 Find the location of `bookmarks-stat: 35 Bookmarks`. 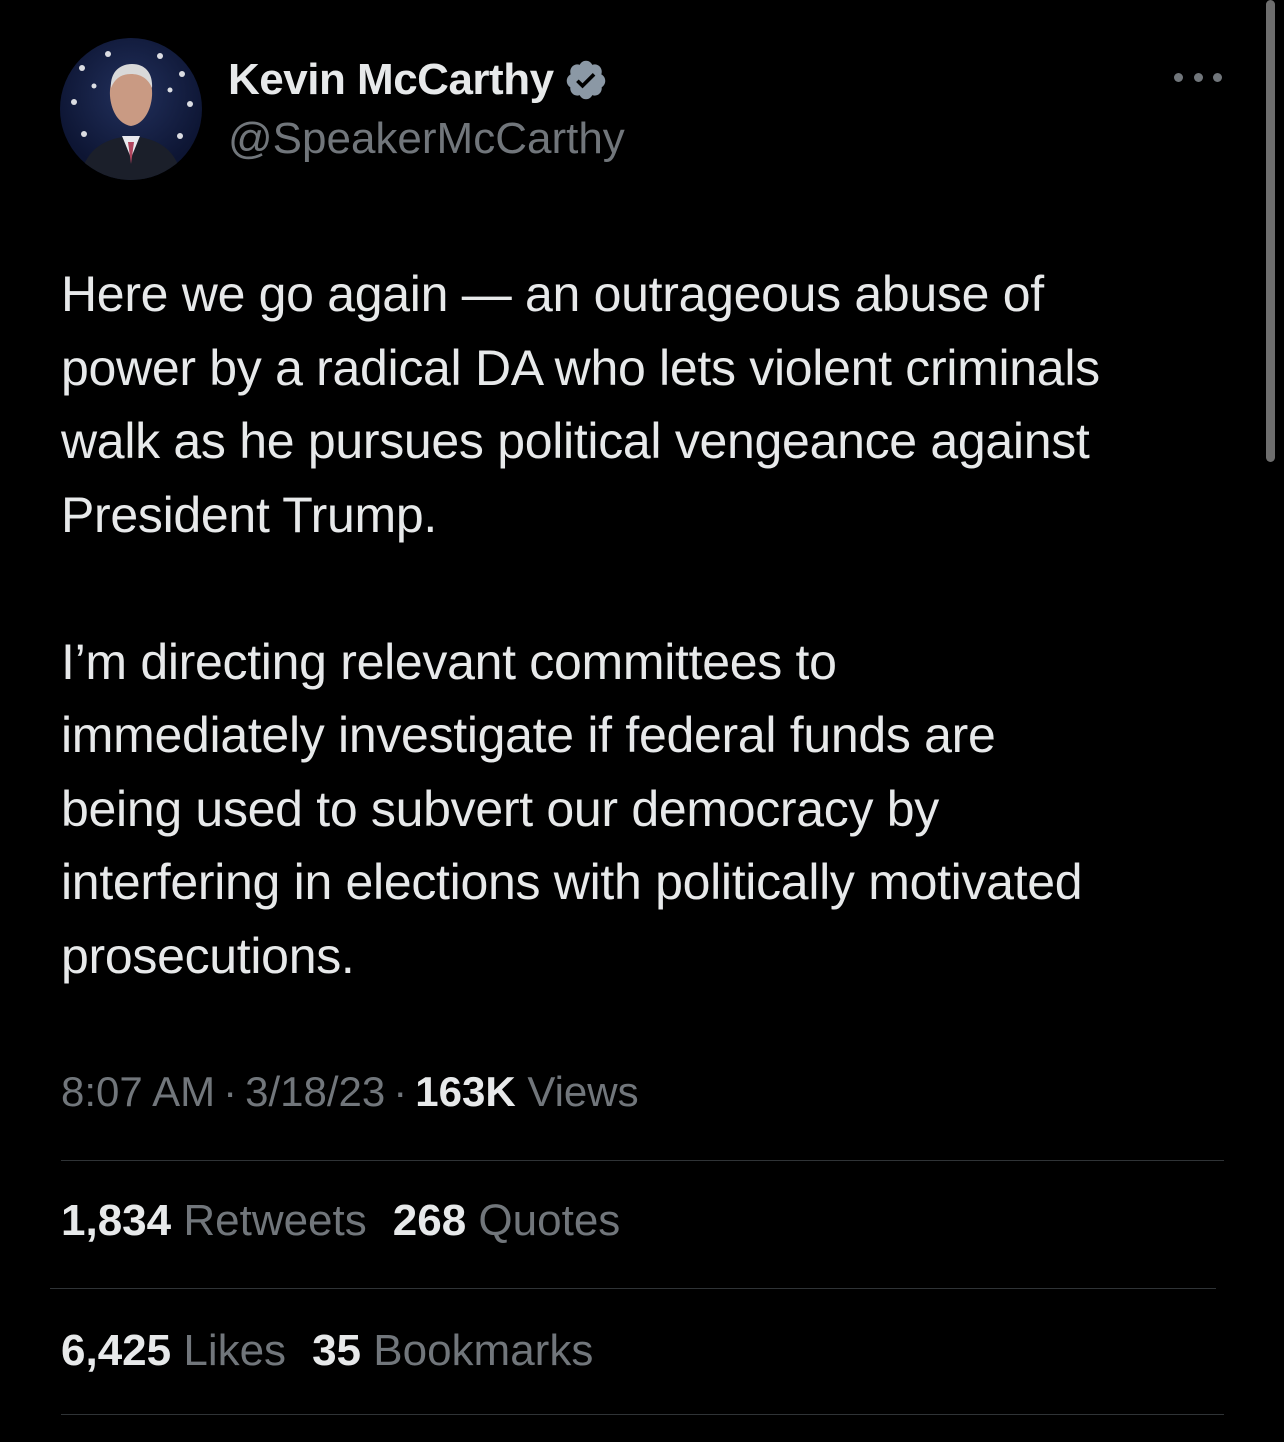

bookmarks-stat: 35 Bookmarks is located at coordinates (452, 1351).